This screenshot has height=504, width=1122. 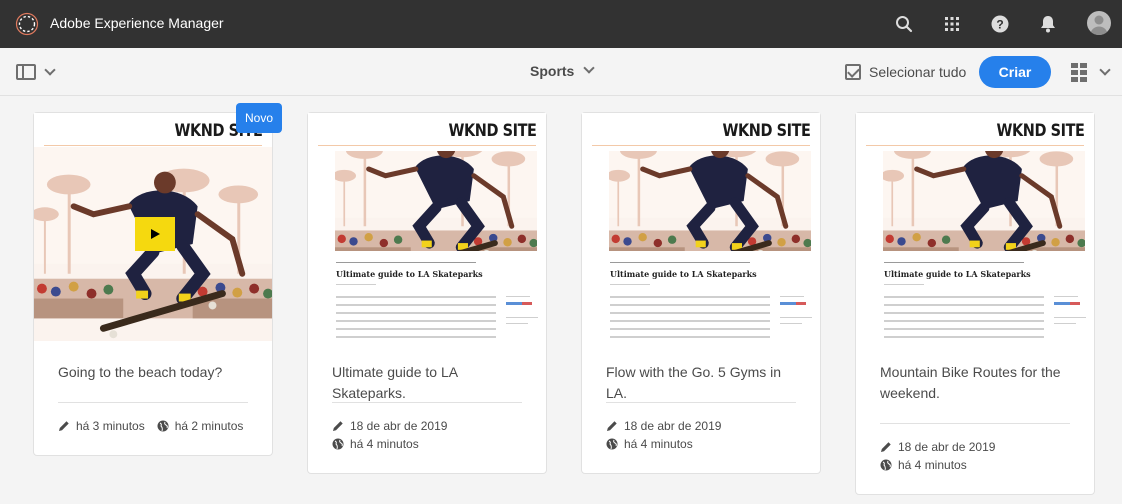 What do you see at coordinates (27, 24) in the screenshot?
I see `aem-logo-icon` at bounding box center [27, 24].